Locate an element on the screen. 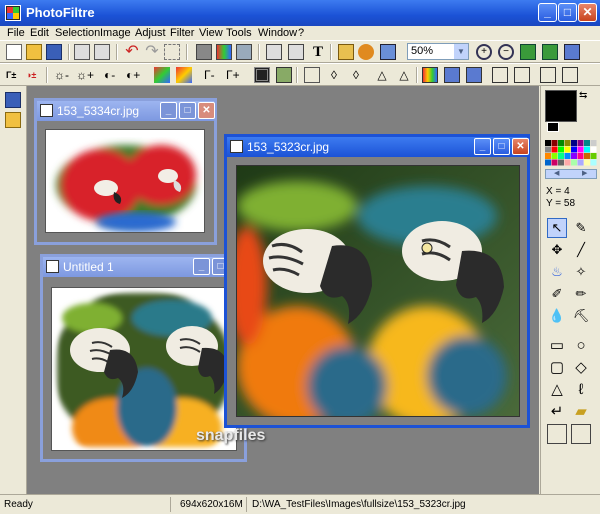 The image size is (600, 514). document-canvas is located at coordinates (125, 181).